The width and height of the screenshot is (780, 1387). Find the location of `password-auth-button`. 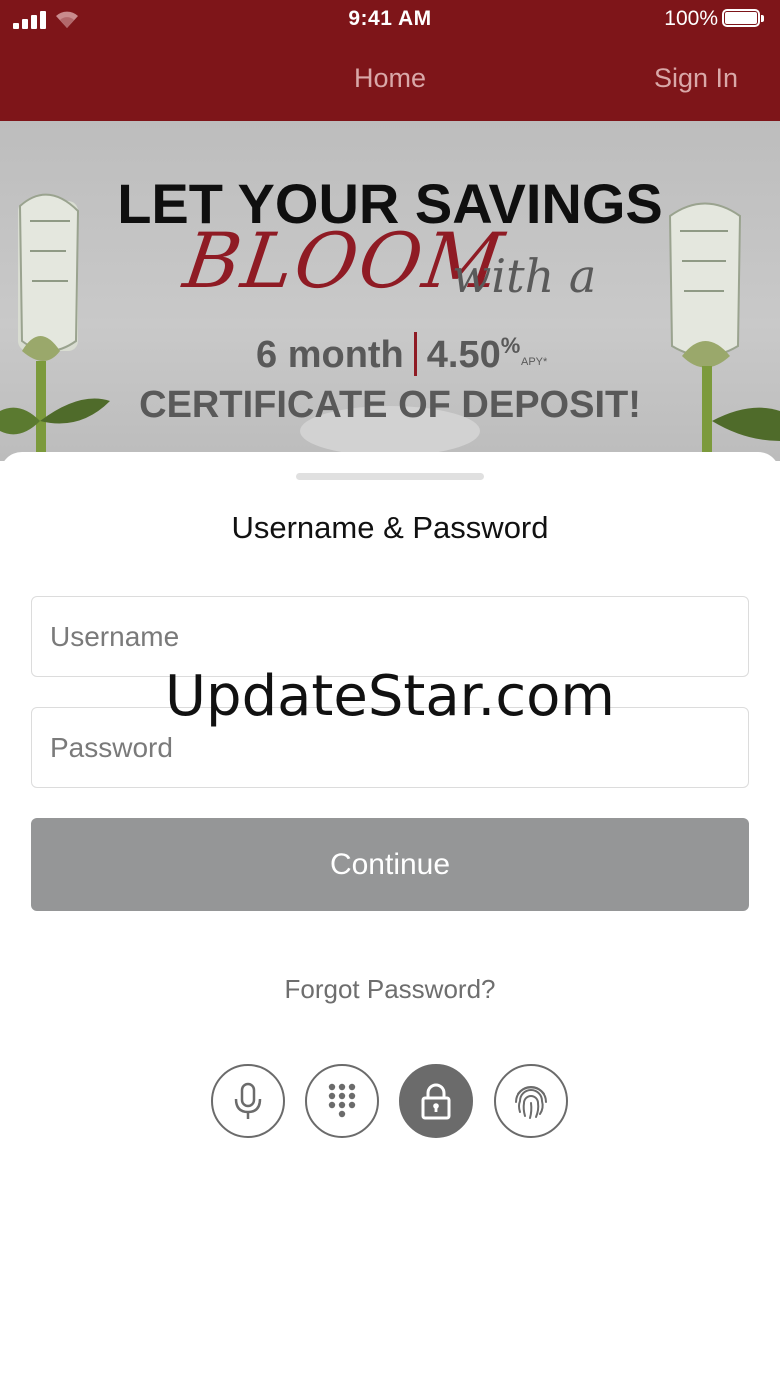

password-auth-button is located at coordinates (436, 1101).